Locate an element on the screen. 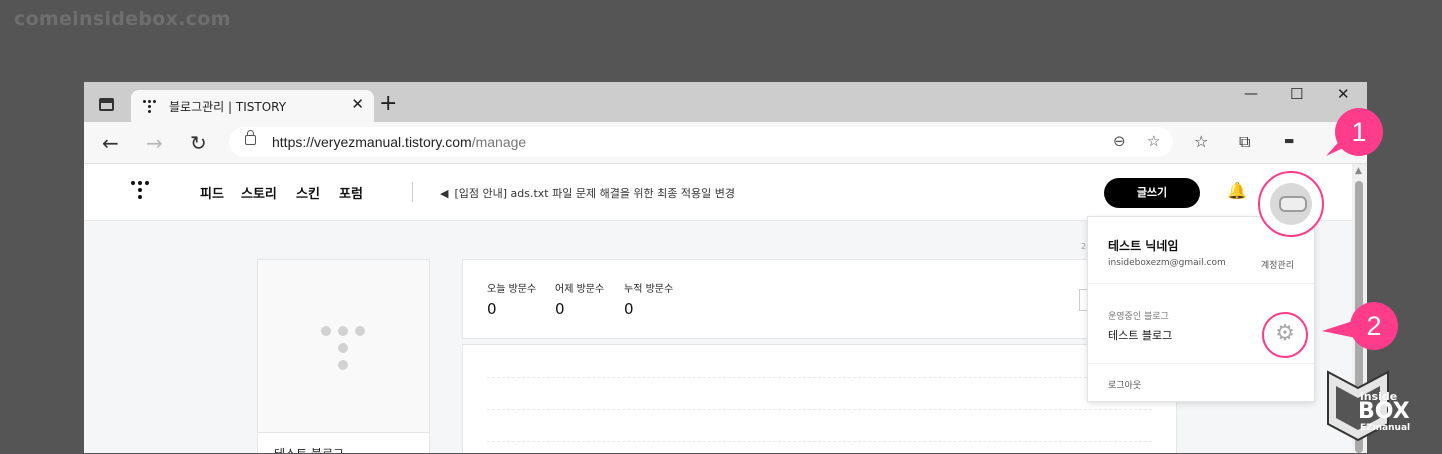 This screenshot has height=454, width=1442. tab-active: 블로그관리 | TISTORY ✕ is located at coordinates (252, 106).